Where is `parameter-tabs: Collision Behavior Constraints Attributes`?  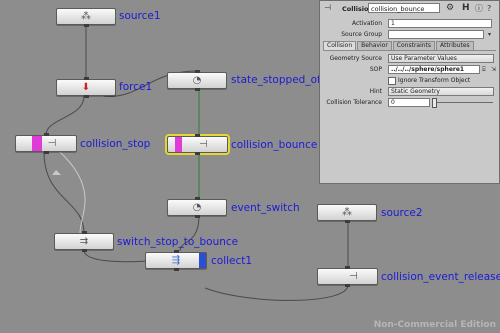 parameter-tabs: Collision Behavior Constraints Attributes is located at coordinates (409, 46).